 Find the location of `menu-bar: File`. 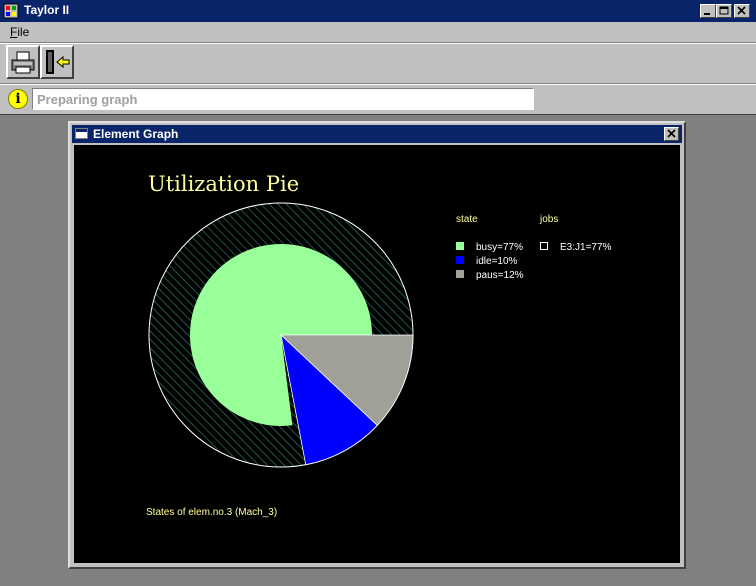

menu-bar: File is located at coordinates (378, 32).